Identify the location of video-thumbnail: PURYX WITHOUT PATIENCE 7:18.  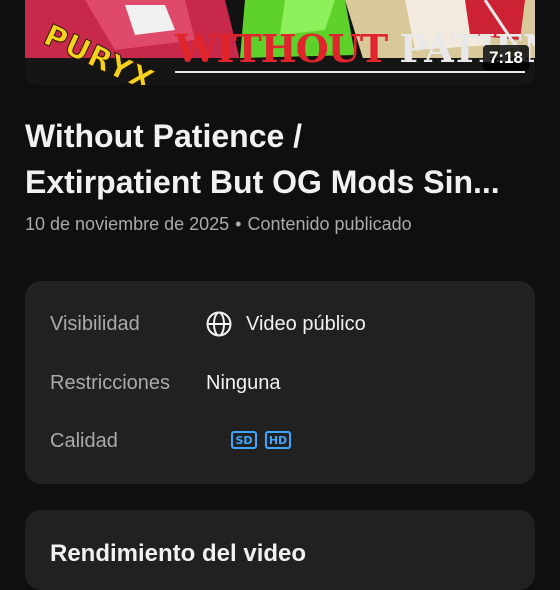
(280, 42).